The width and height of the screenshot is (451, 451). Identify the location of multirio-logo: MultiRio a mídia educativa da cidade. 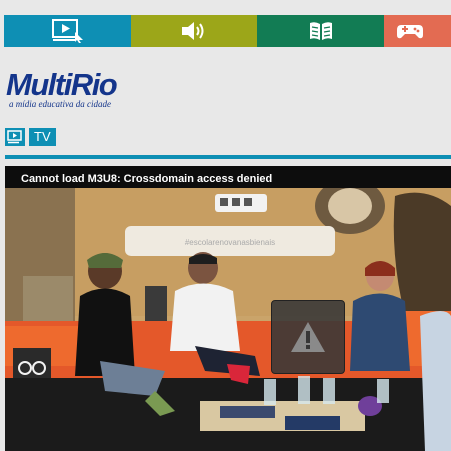
(62, 88).